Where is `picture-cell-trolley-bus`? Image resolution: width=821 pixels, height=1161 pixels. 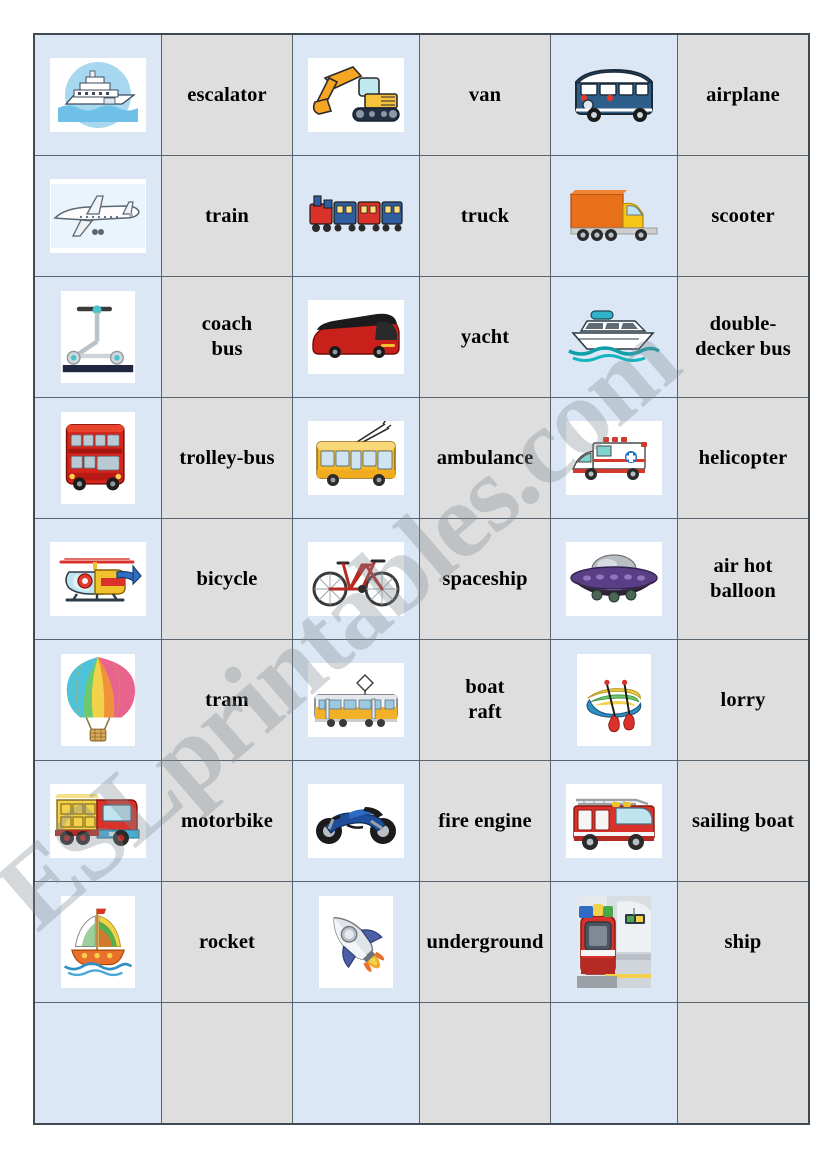
picture-cell-trolley-bus is located at coordinates (356, 458).